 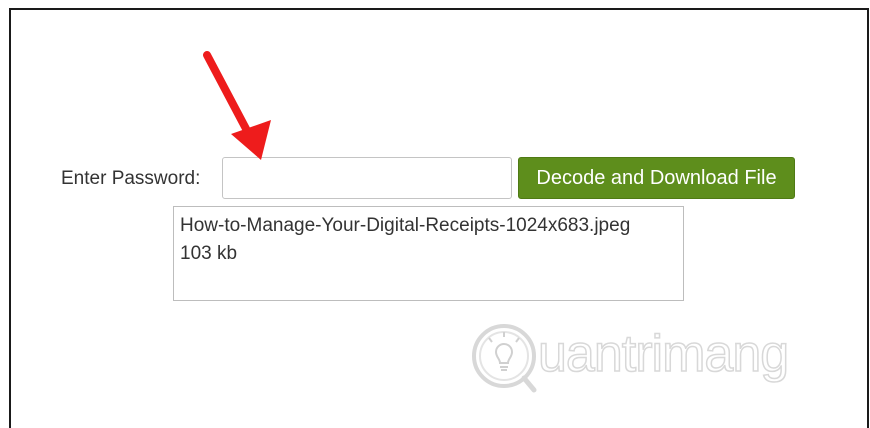 I want to click on decode-and-download-button: Decode and Download File, so click(x=656, y=178).